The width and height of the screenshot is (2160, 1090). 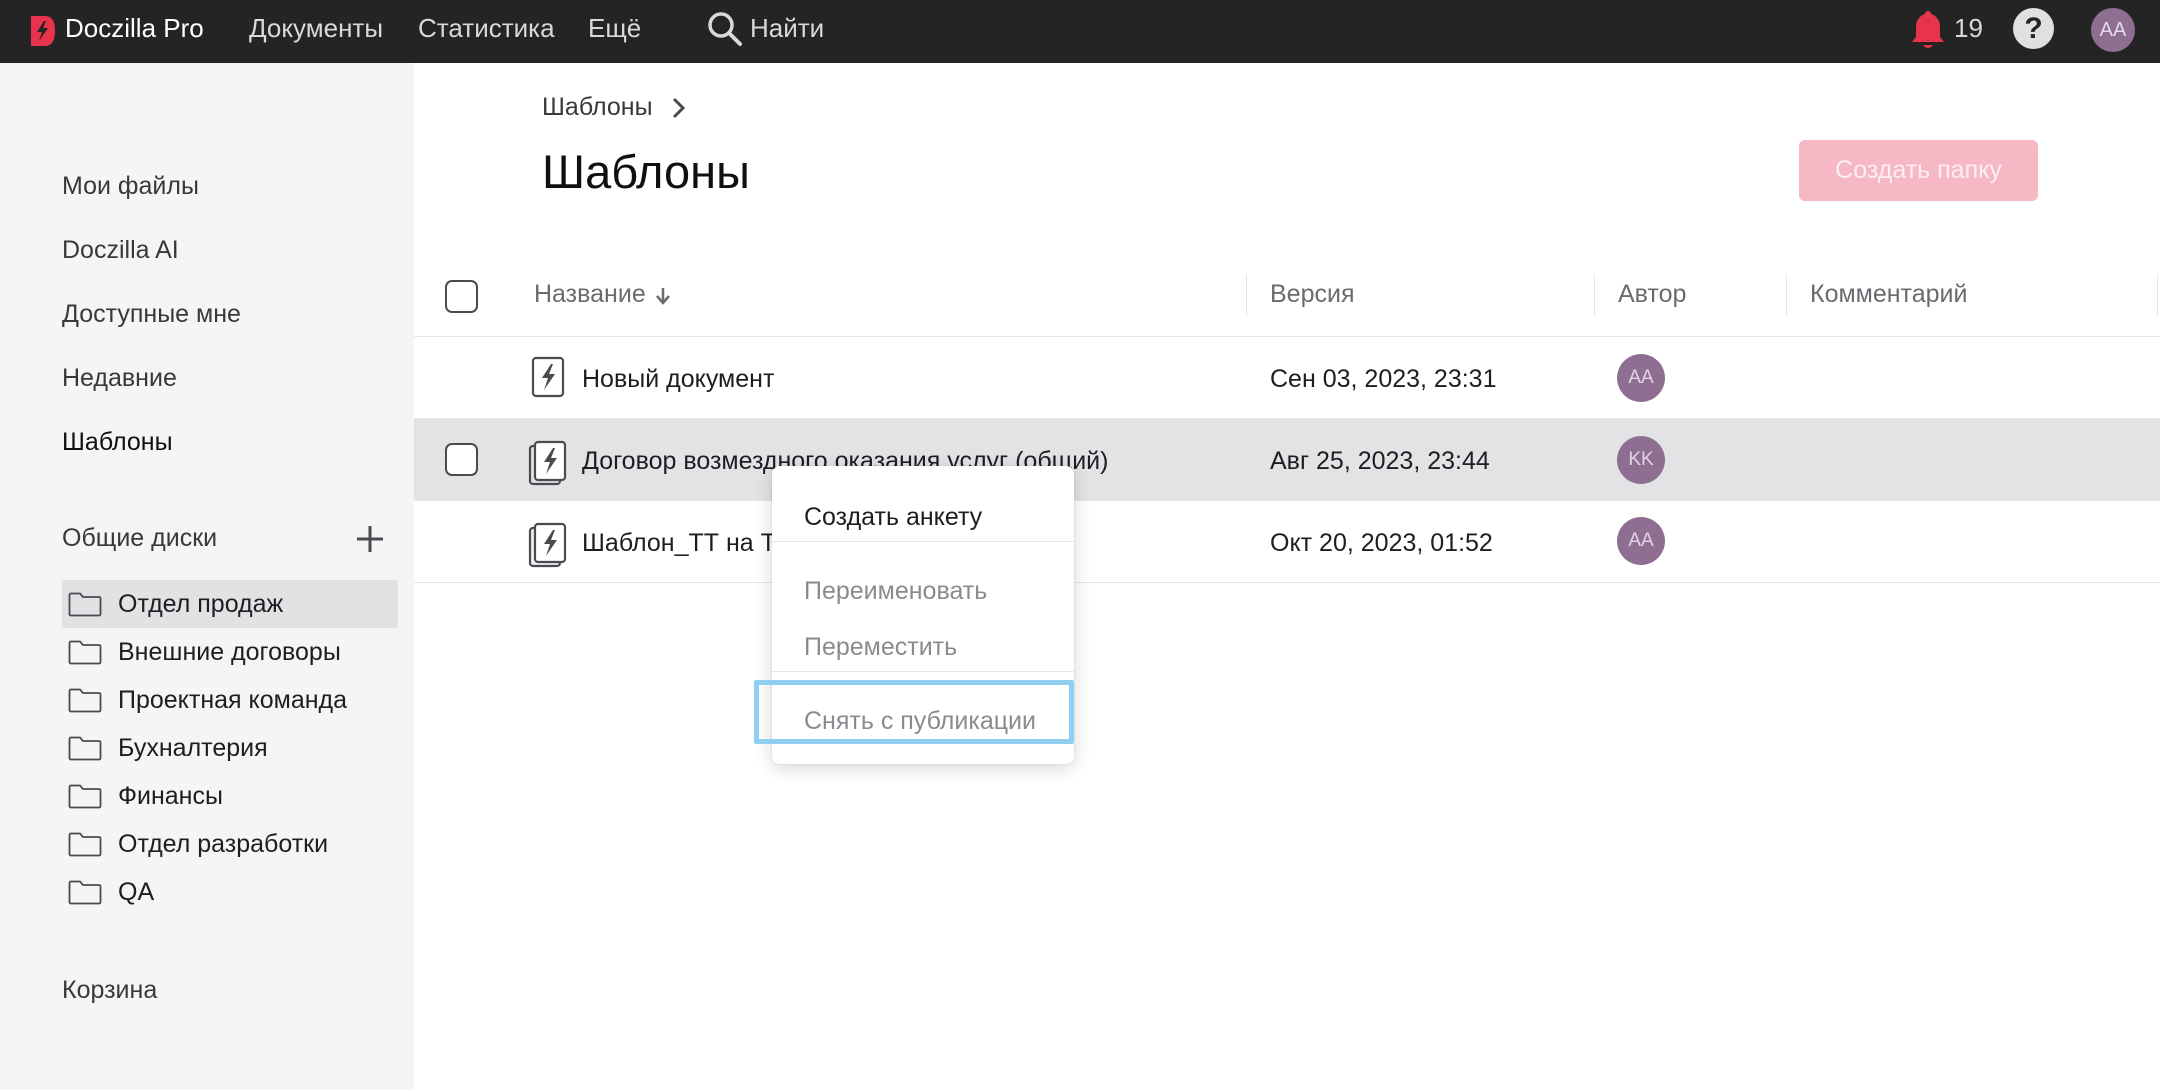 I want to click on unpublish-highlight-box, so click(x=914, y=712).